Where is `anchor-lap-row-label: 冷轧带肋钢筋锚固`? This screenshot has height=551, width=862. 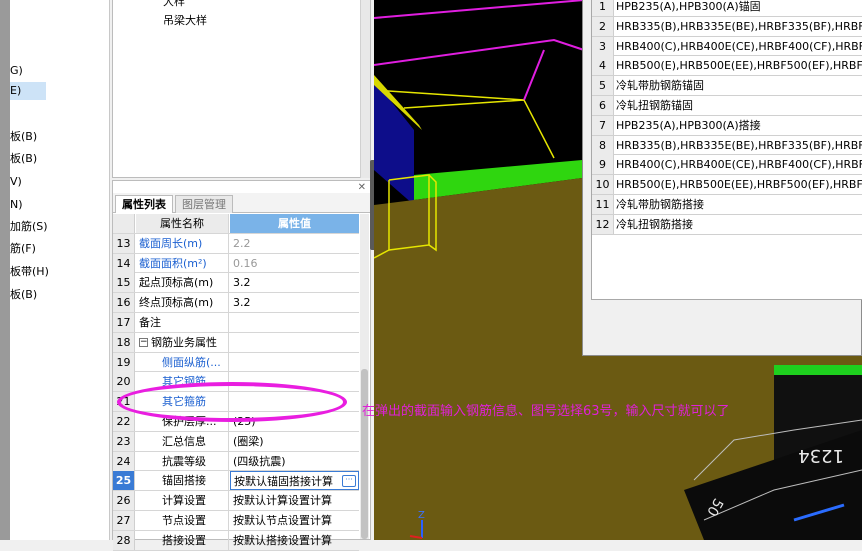
anchor-lap-row-label: 冷轧带肋钢筋锚固 is located at coordinates (660, 86).